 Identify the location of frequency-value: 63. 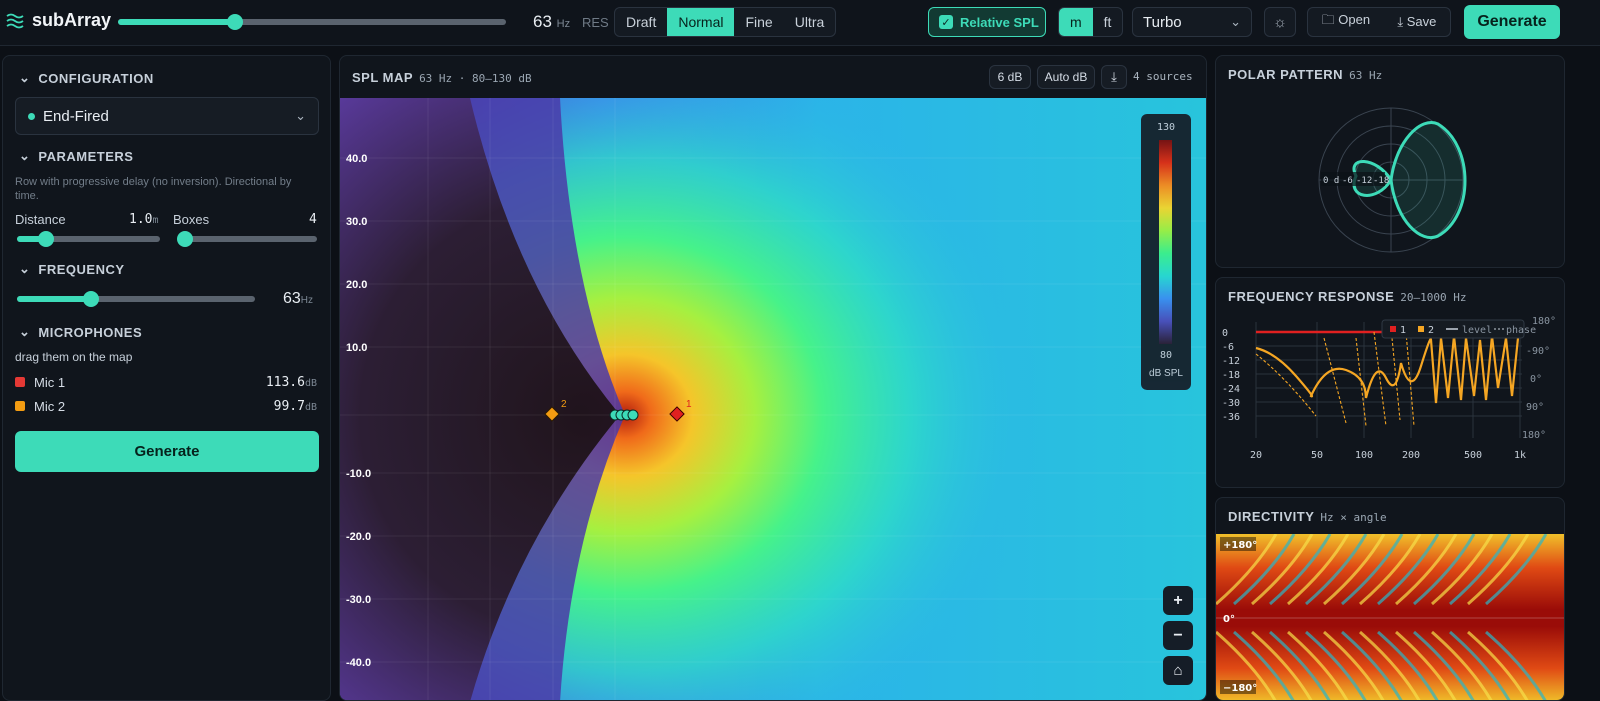
(542, 21).